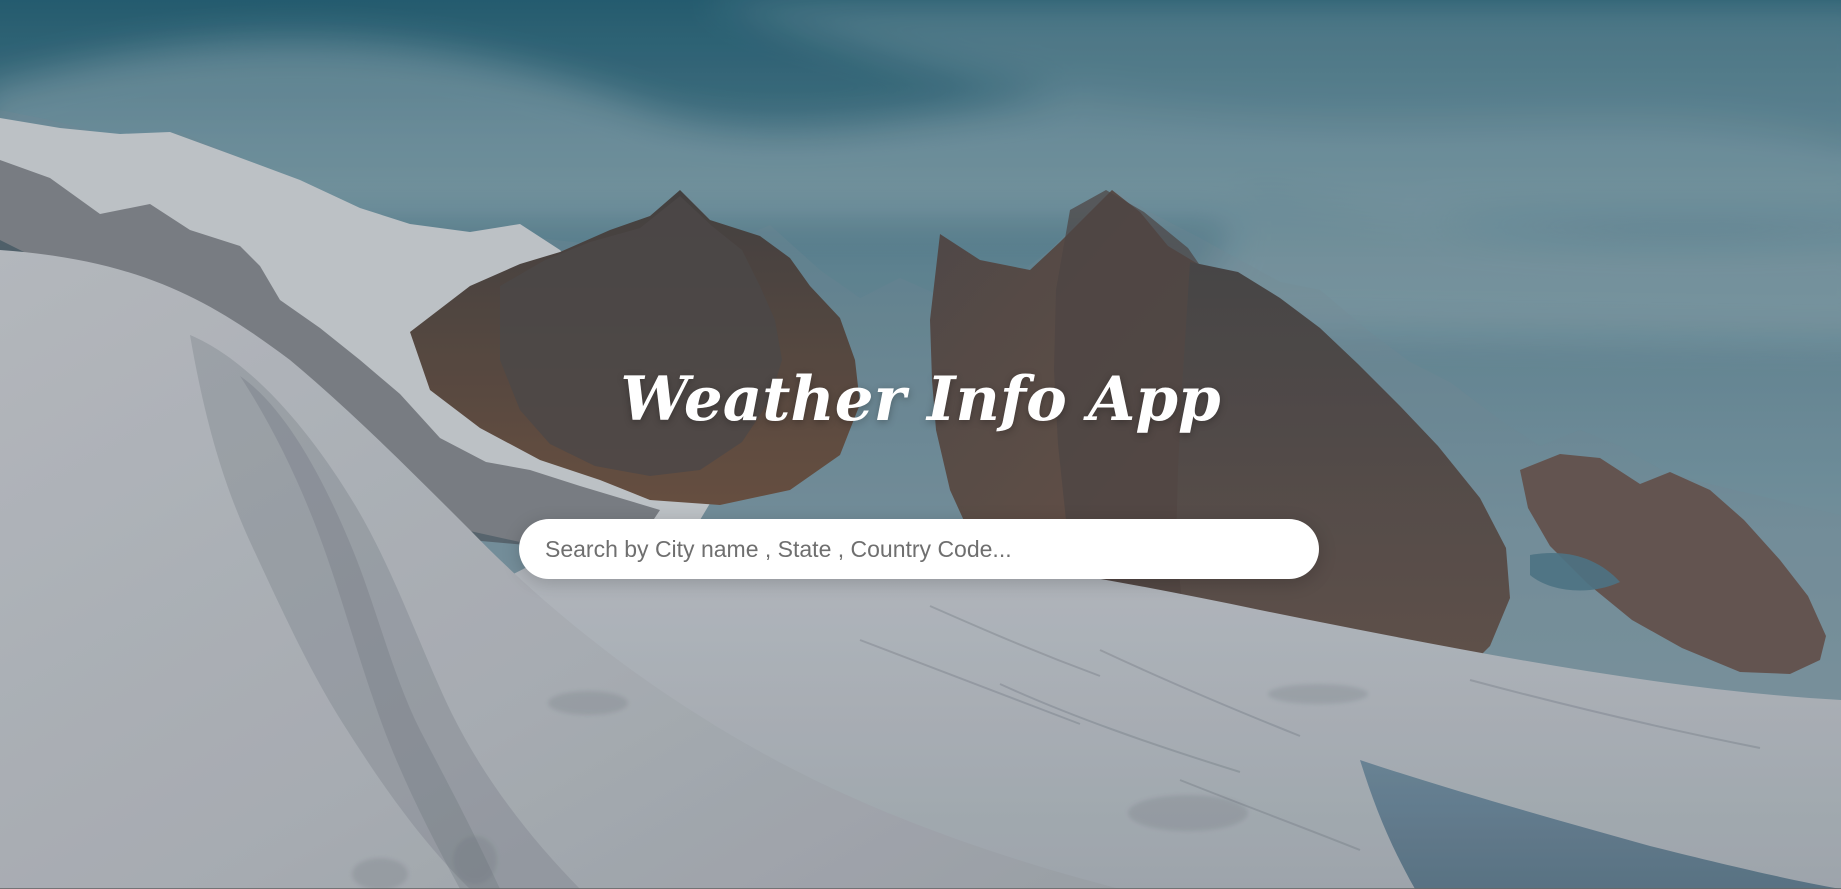  I want to click on city-search-input, so click(919, 549).